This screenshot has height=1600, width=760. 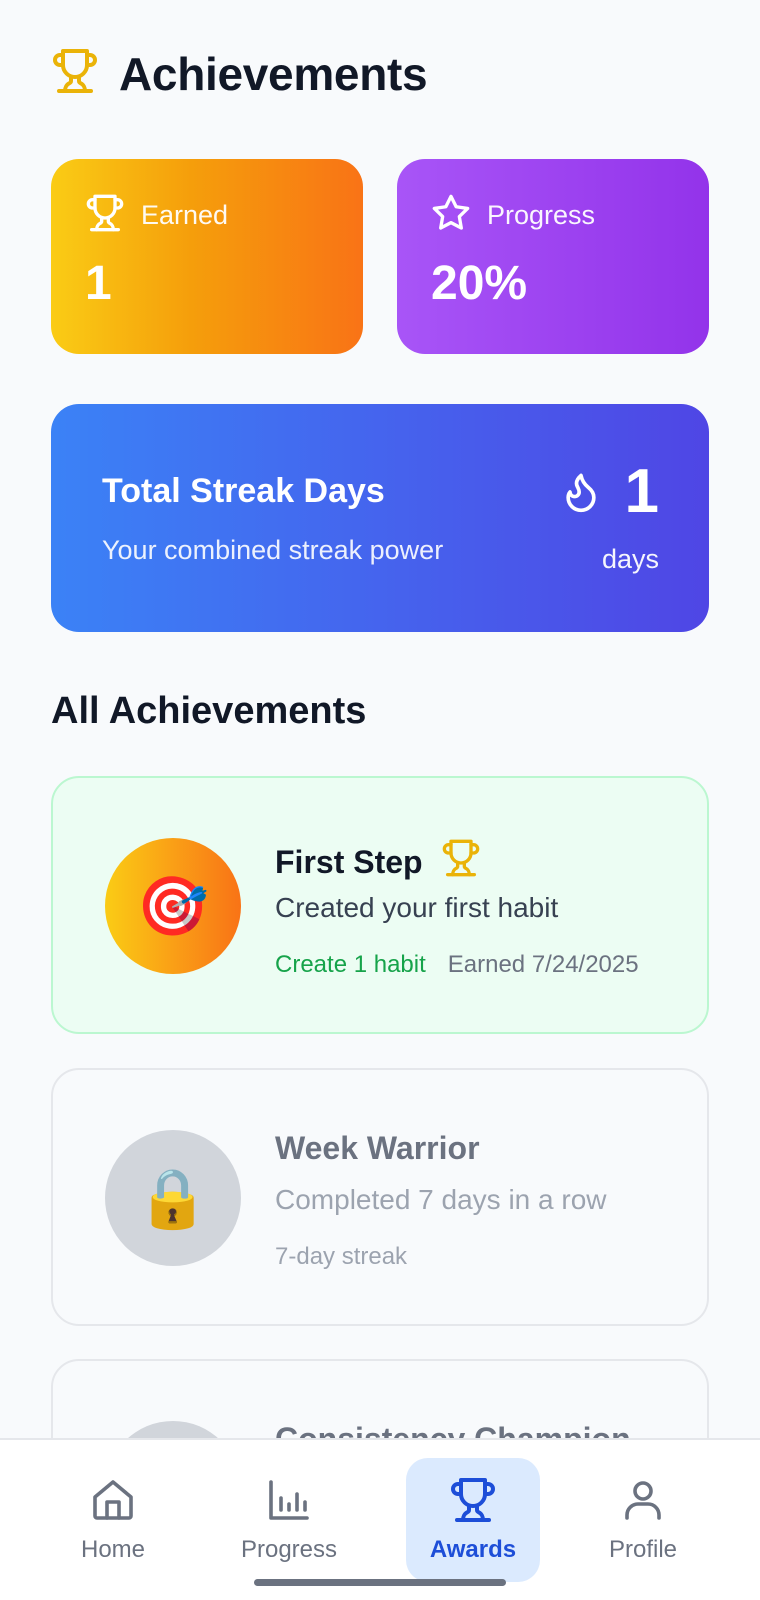 I want to click on achievement-description: Completed 7 days in a row, so click(x=441, y=1199).